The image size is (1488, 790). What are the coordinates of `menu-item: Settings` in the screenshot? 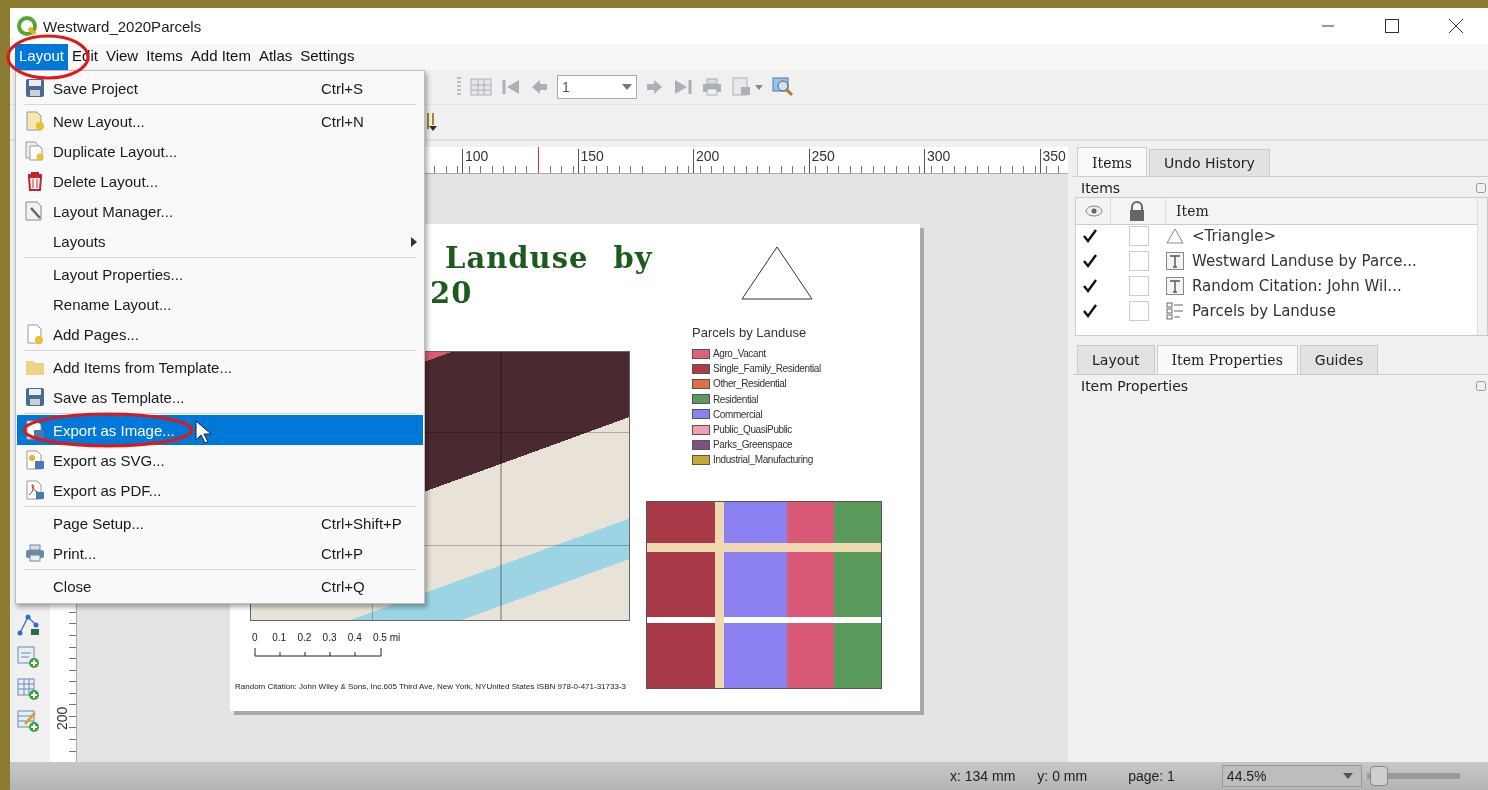 It's located at (327, 57).